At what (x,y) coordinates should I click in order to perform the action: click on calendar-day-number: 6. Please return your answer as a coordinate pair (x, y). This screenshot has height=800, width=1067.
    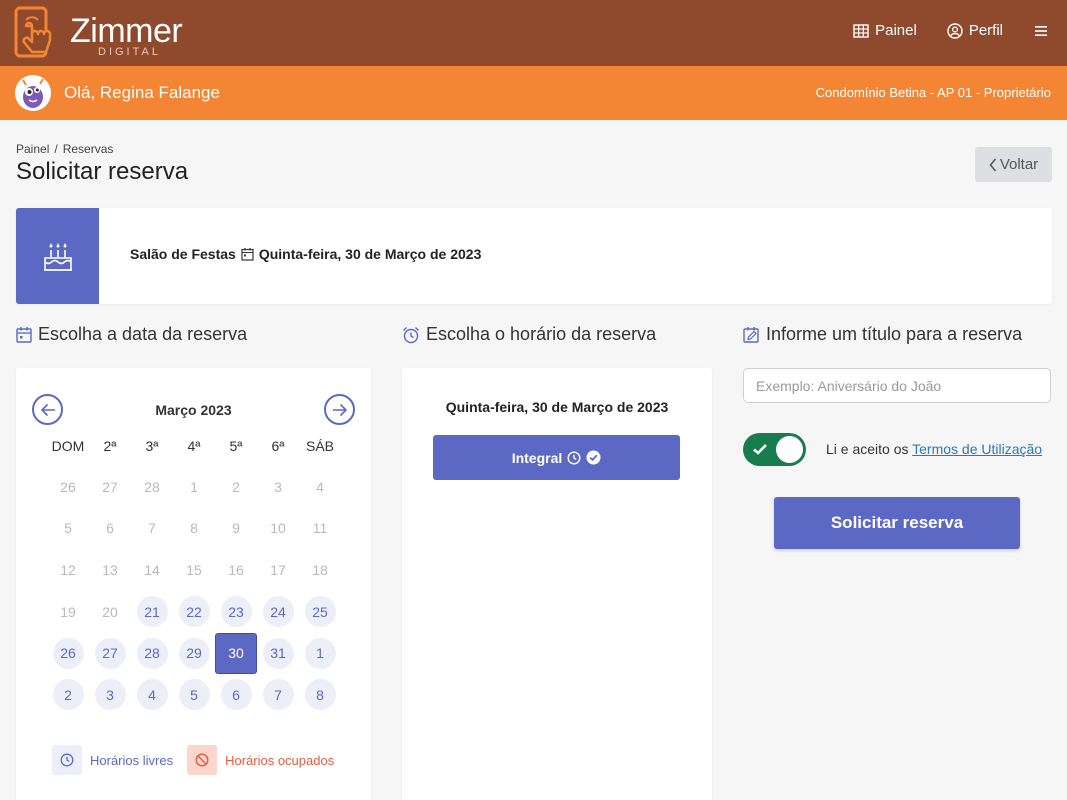
    Looking at the image, I should click on (110, 528).